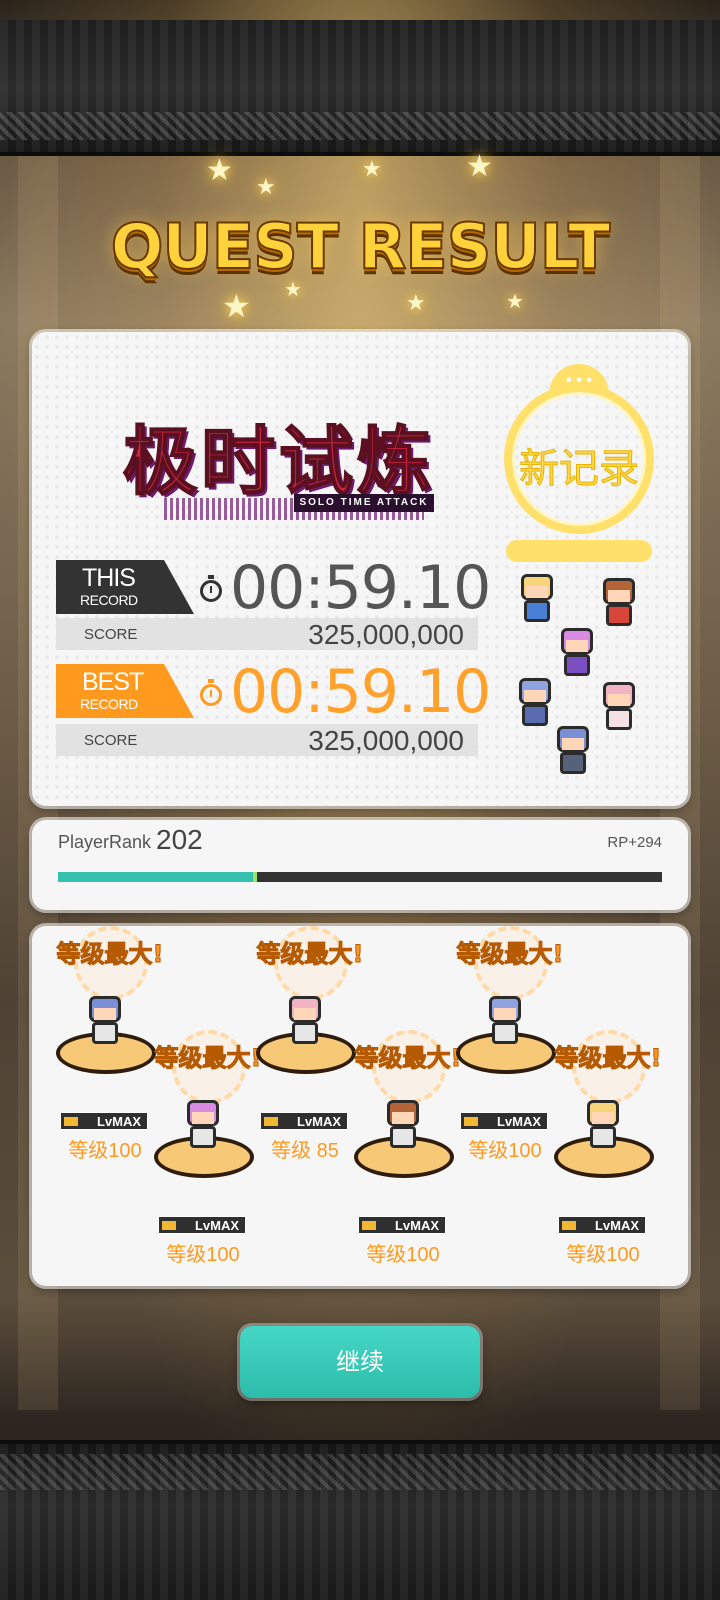  I want to click on new-record-stamp: 新记录, so click(579, 463).